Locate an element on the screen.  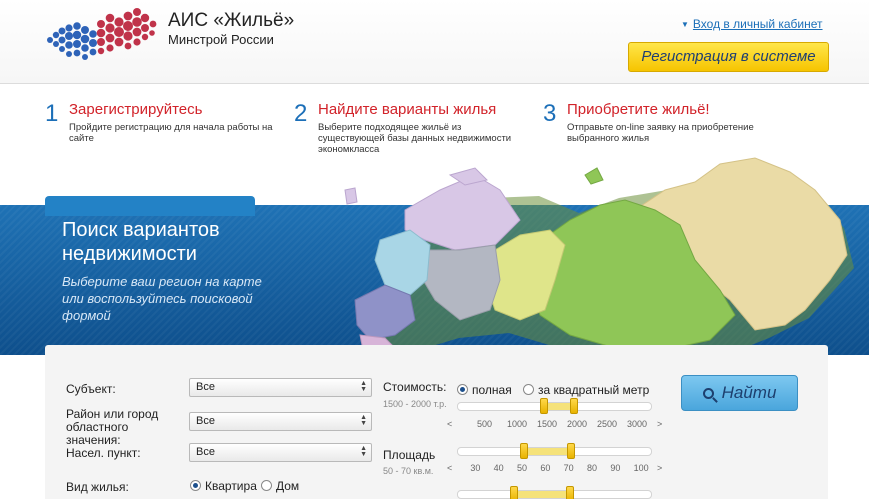
cost-slider-min-handle is located at coordinates (544, 406).